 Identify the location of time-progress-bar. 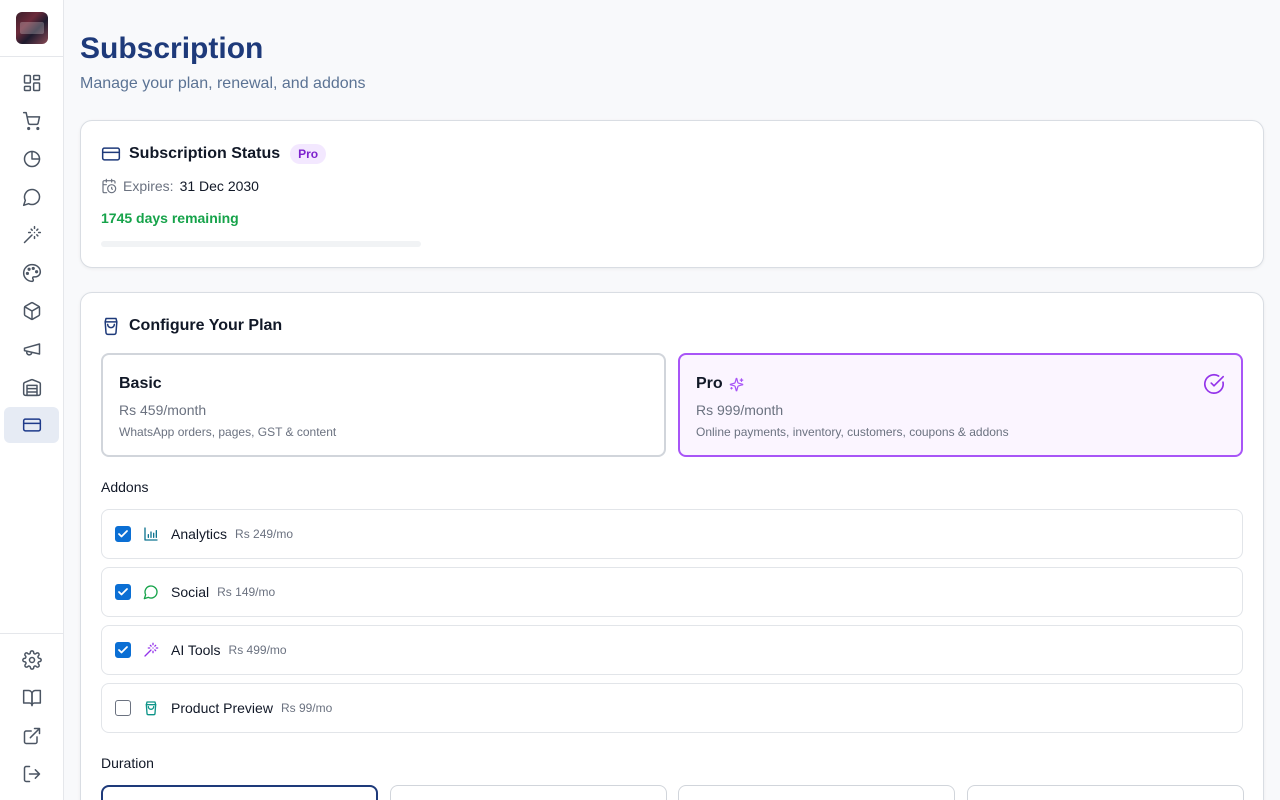
(261, 244).